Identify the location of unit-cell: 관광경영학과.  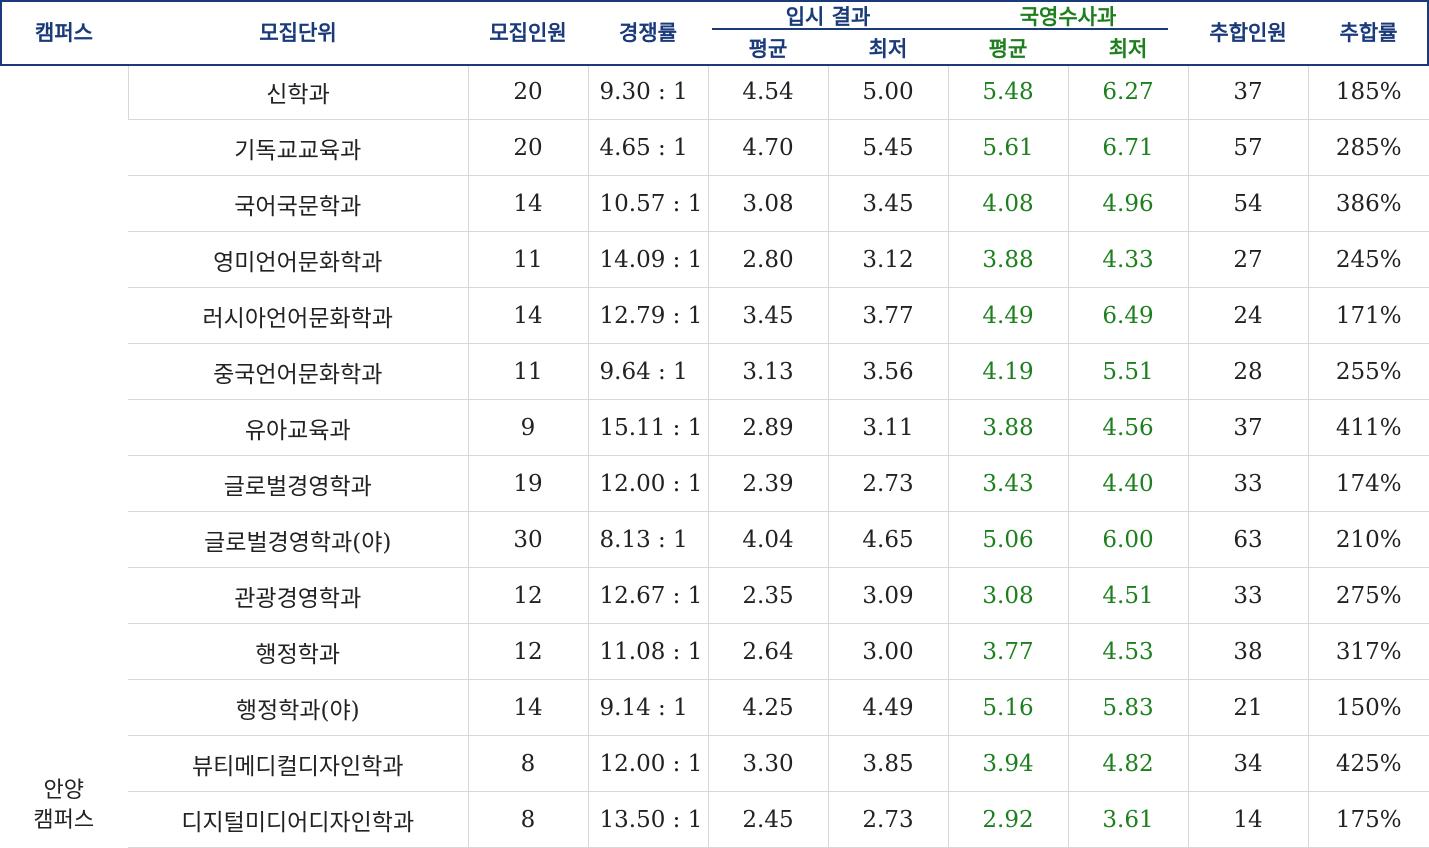
(298, 595).